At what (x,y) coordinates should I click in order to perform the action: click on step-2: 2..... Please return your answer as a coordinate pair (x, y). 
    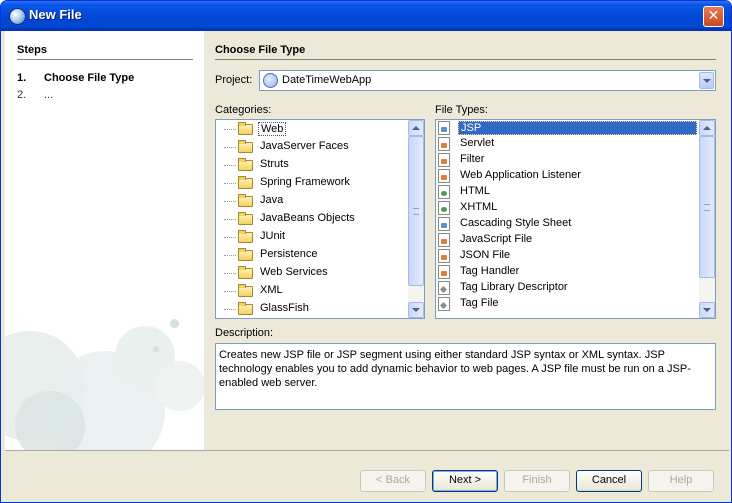
    Looking at the image, I should click on (35, 95).